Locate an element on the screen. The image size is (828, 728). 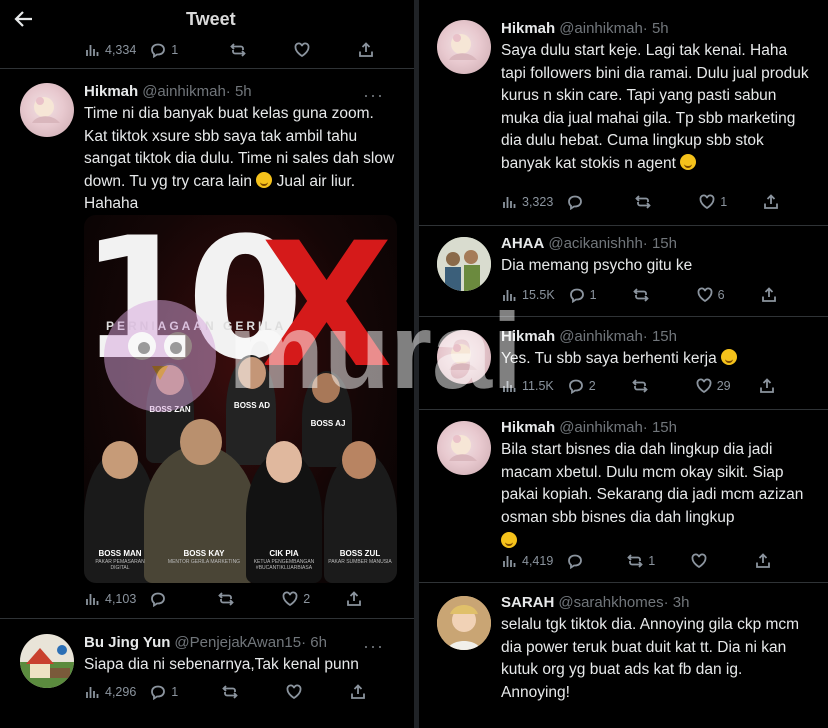
views-button: 15.5K is located at coordinates (528, 295).